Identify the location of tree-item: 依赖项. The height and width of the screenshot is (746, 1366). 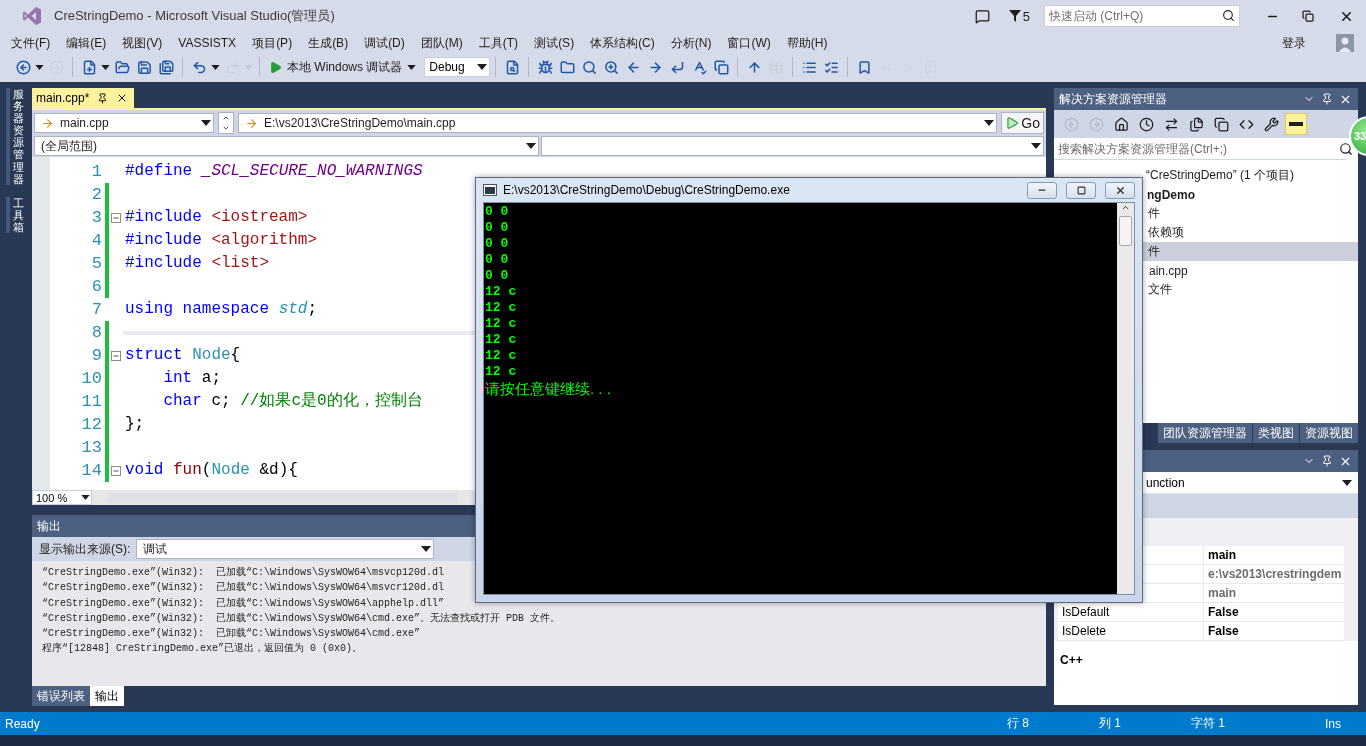
(1250, 232).